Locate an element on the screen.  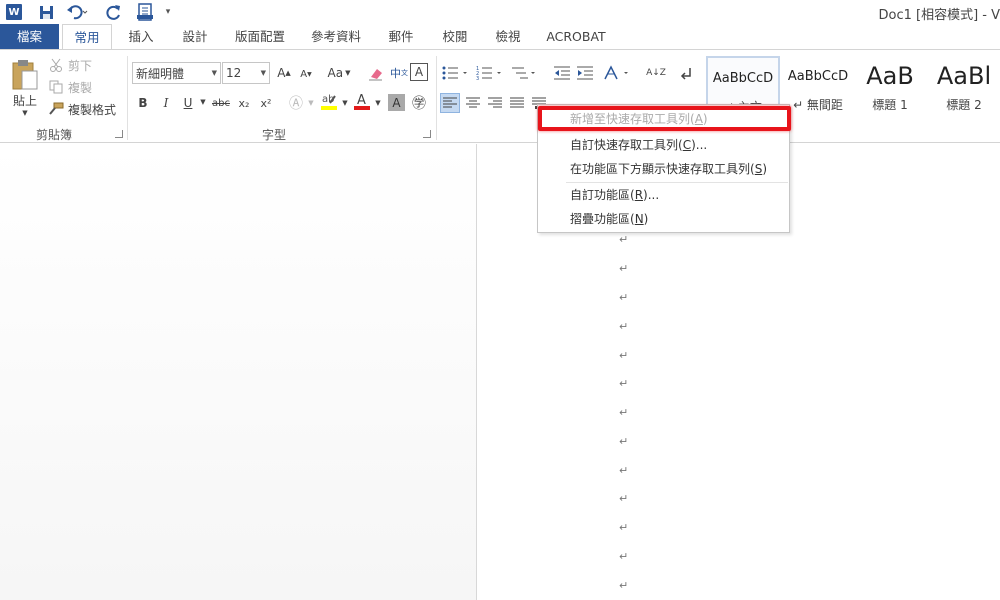
tab-mailings: 郵件 is located at coordinates (401, 37).